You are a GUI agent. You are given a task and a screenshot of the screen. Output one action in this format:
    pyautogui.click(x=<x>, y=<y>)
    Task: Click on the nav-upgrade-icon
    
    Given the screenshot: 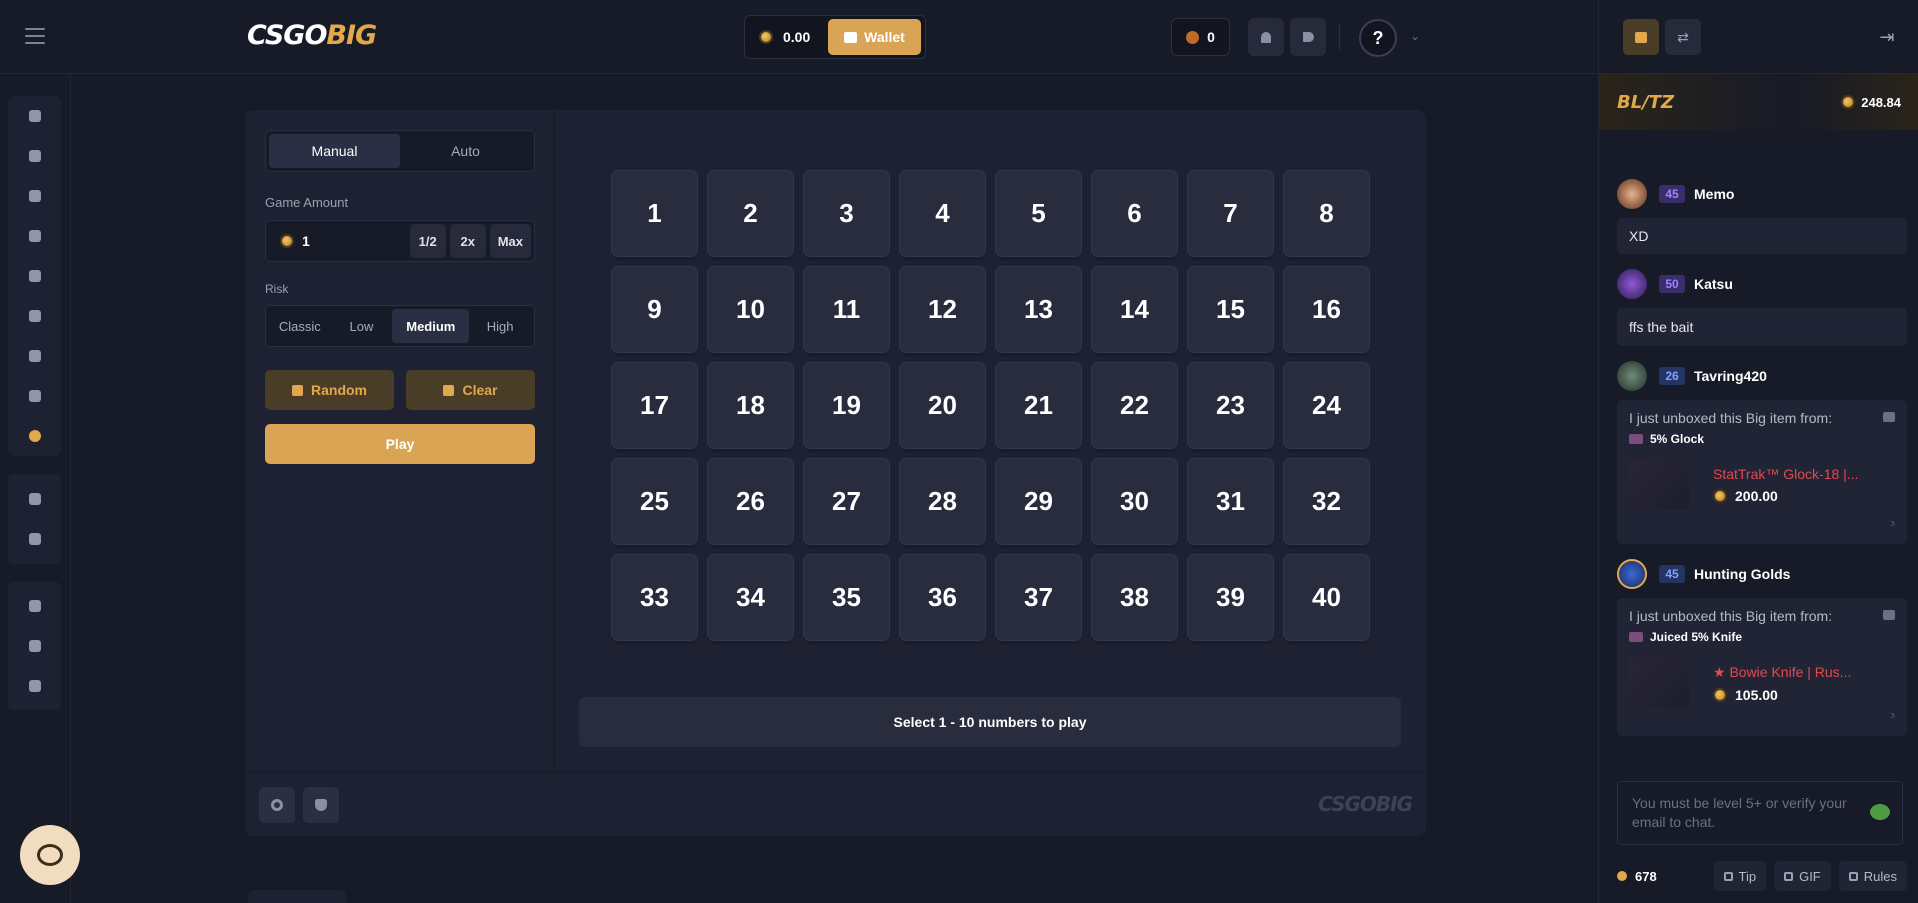 What is the action you would take?
    pyautogui.click(x=34, y=196)
    